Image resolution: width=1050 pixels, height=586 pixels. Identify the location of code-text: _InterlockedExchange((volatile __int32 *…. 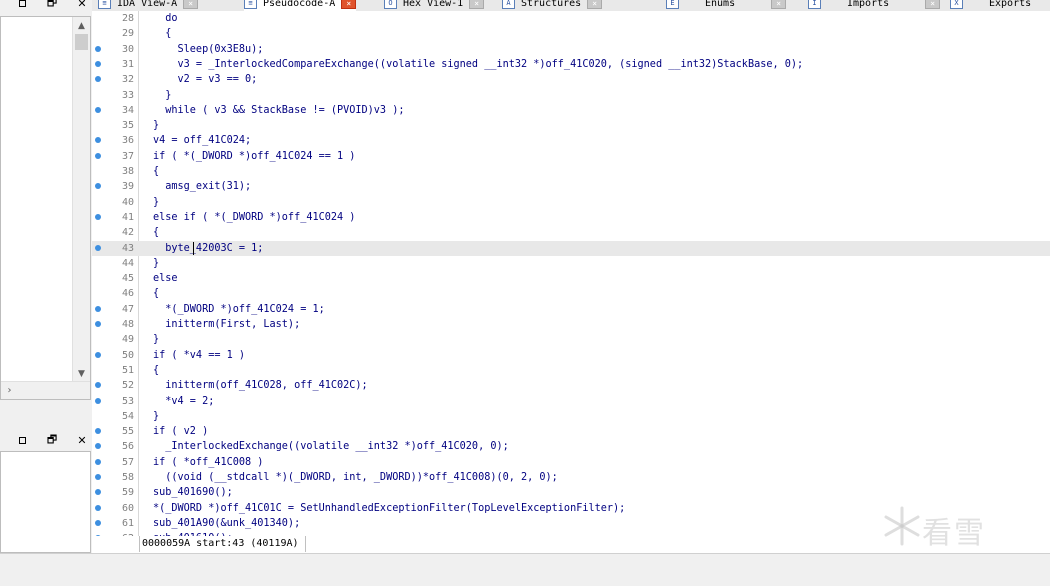
(330, 446).